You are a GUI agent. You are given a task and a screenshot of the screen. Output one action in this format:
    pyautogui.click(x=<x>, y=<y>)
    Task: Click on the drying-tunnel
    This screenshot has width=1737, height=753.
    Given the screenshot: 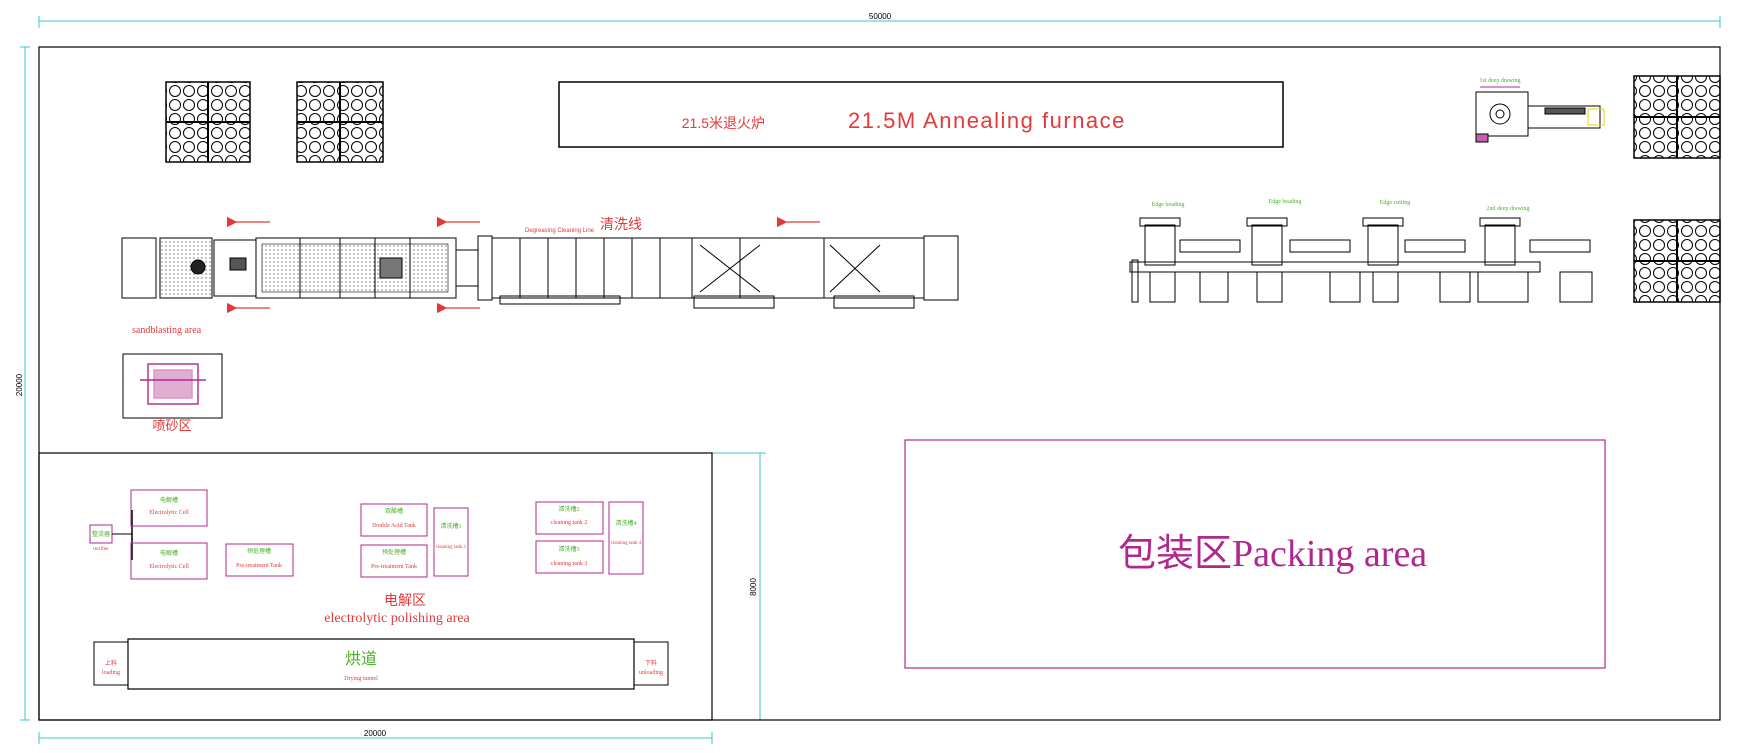 What is the action you would take?
    pyautogui.click(x=381, y=664)
    